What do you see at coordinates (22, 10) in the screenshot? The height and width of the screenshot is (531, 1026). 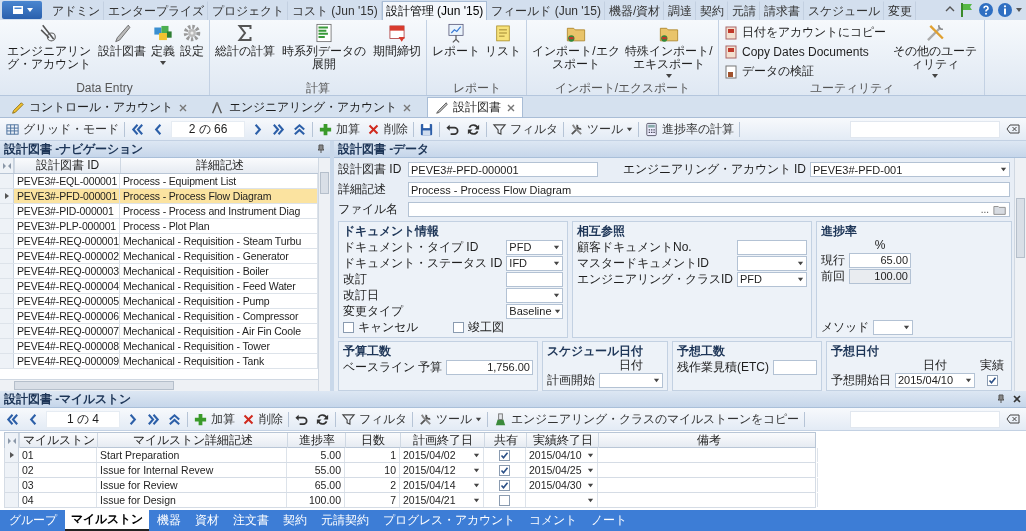 I see `app-menu-button` at bounding box center [22, 10].